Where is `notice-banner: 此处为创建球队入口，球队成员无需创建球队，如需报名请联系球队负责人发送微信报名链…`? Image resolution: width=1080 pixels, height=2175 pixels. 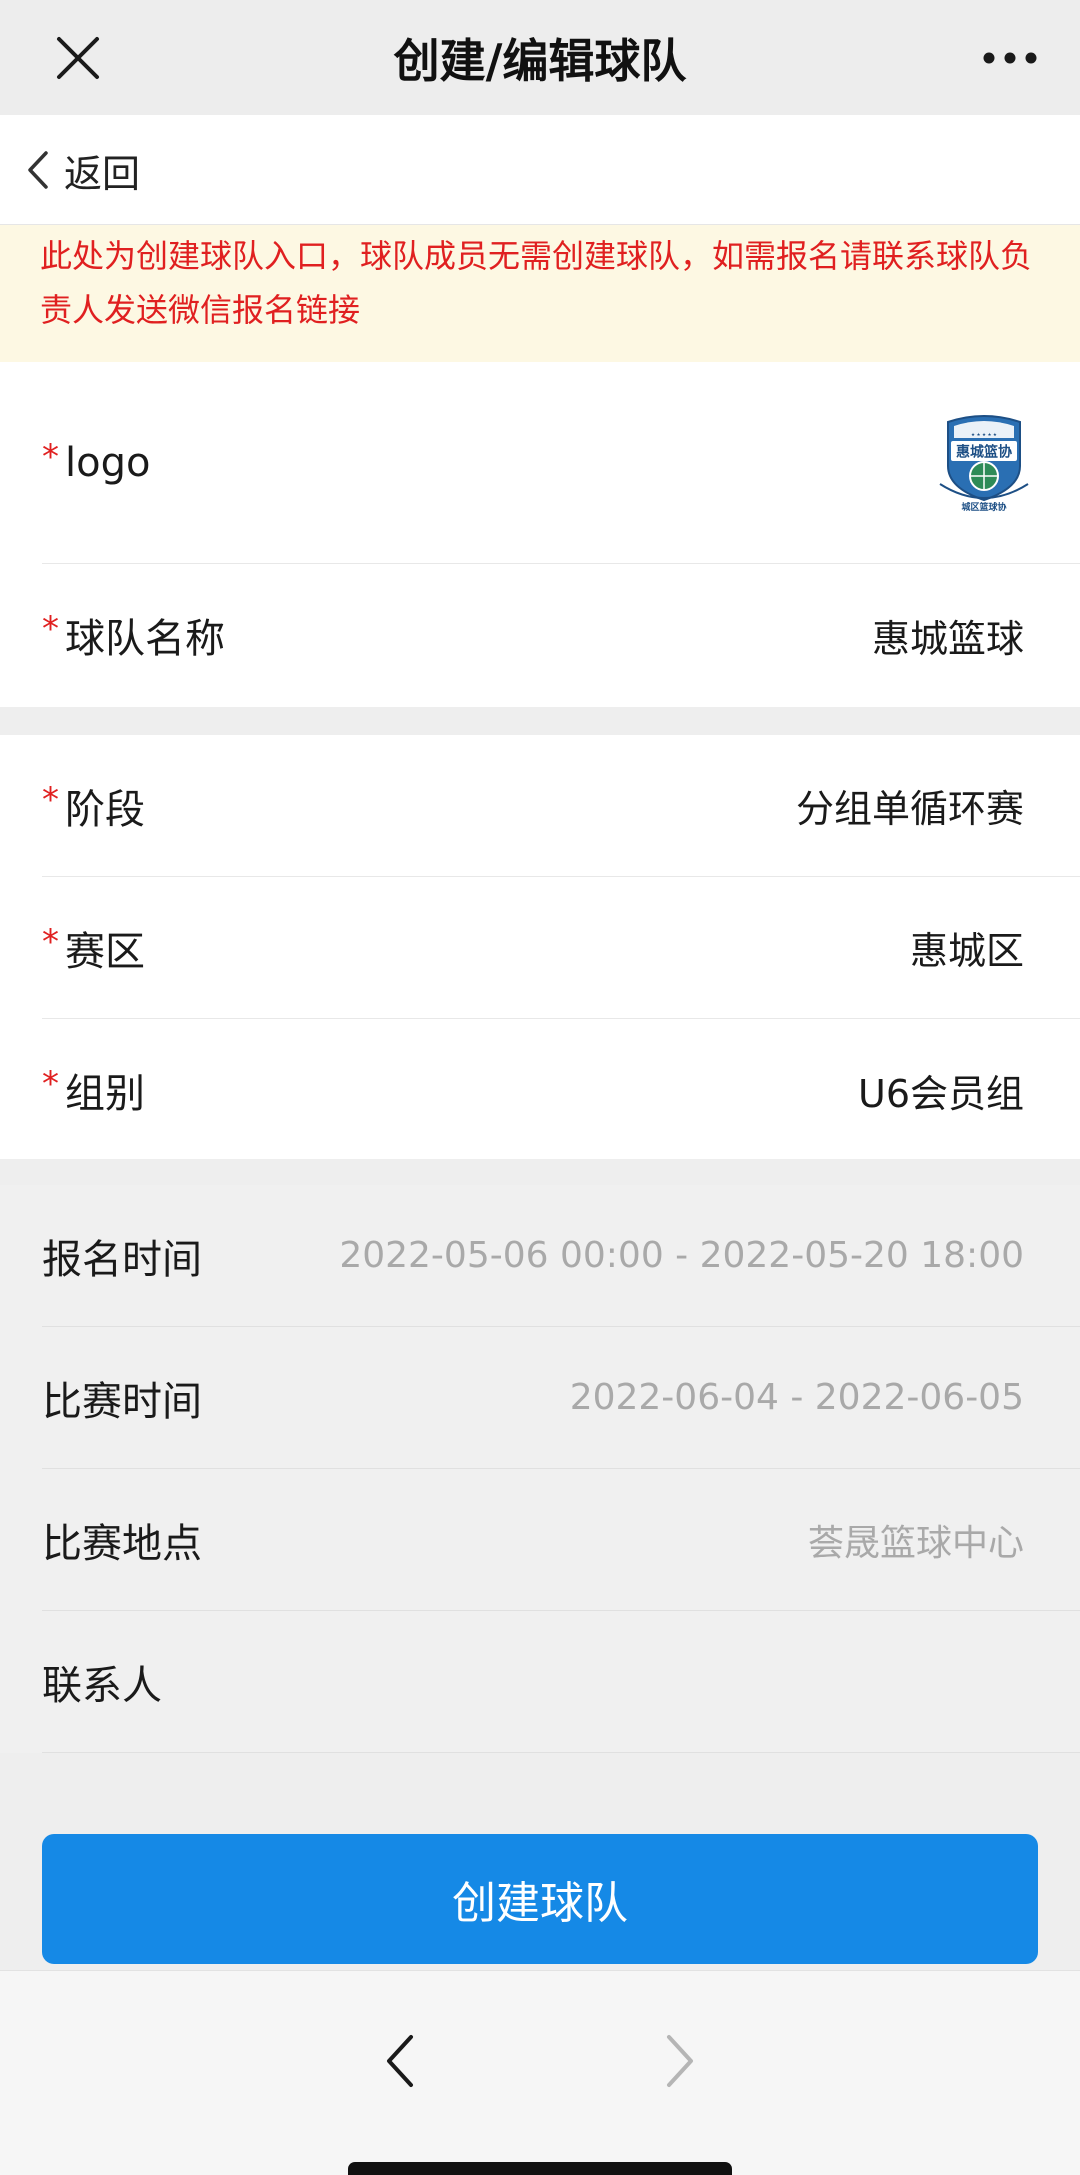 notice-banner: 此处为创建球队入口，球队成员无需创建球队，如需报名请联系球队负责人发送微信报名链… is located at coordinates (540, 293).